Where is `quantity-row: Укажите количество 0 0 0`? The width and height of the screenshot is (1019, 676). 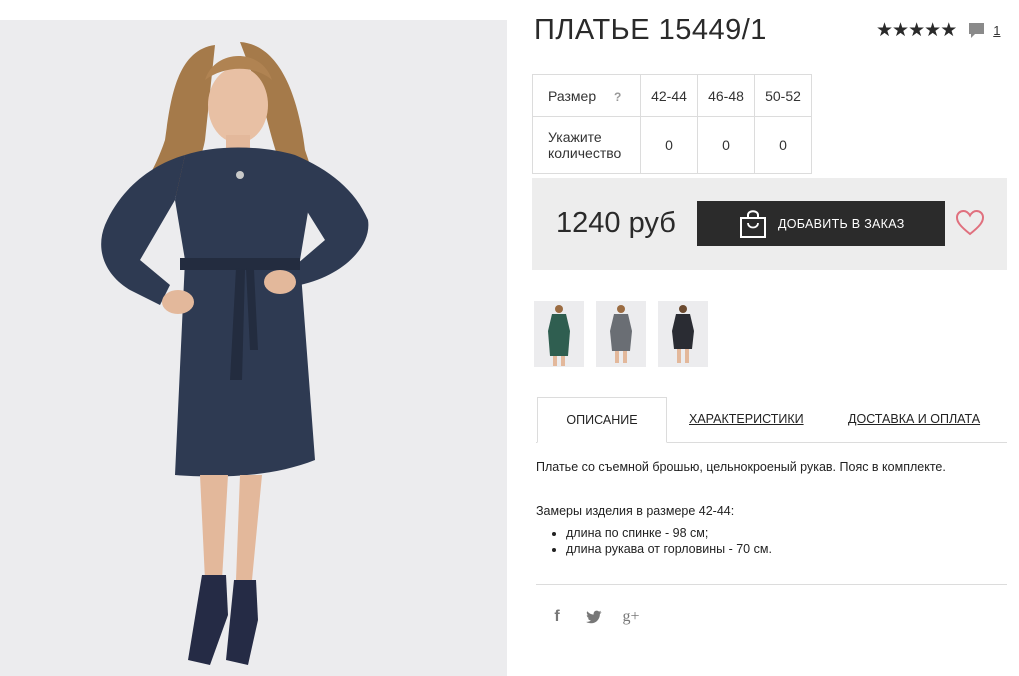
quantity-row: Укажите количество 0 0 0 is located at coordinates (672, 145).